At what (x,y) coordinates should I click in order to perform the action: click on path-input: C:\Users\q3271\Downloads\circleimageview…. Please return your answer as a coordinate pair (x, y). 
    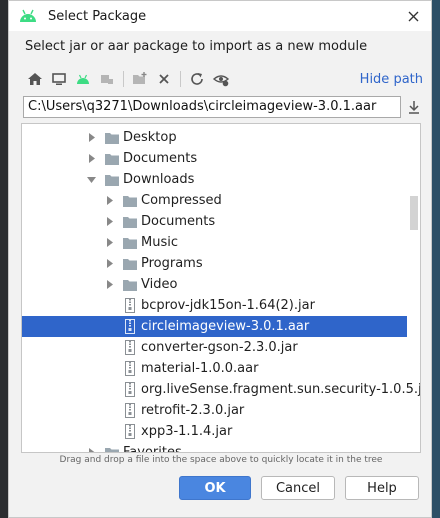
    Looking at the image, I should click on (212, 107).